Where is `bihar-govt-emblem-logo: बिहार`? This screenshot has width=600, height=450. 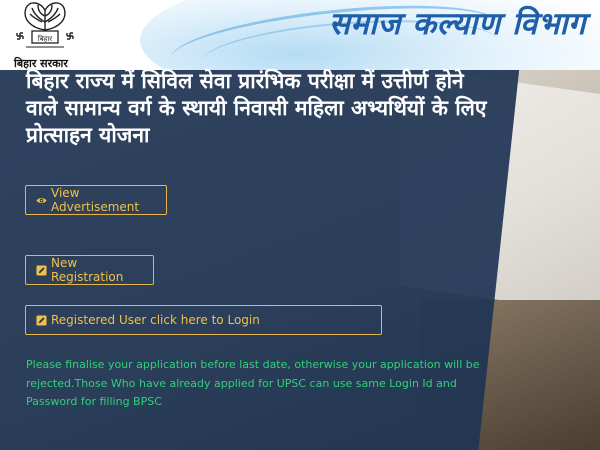 bihar-govt-emblem-logo: बिहार is located at coordinates (45, 25).